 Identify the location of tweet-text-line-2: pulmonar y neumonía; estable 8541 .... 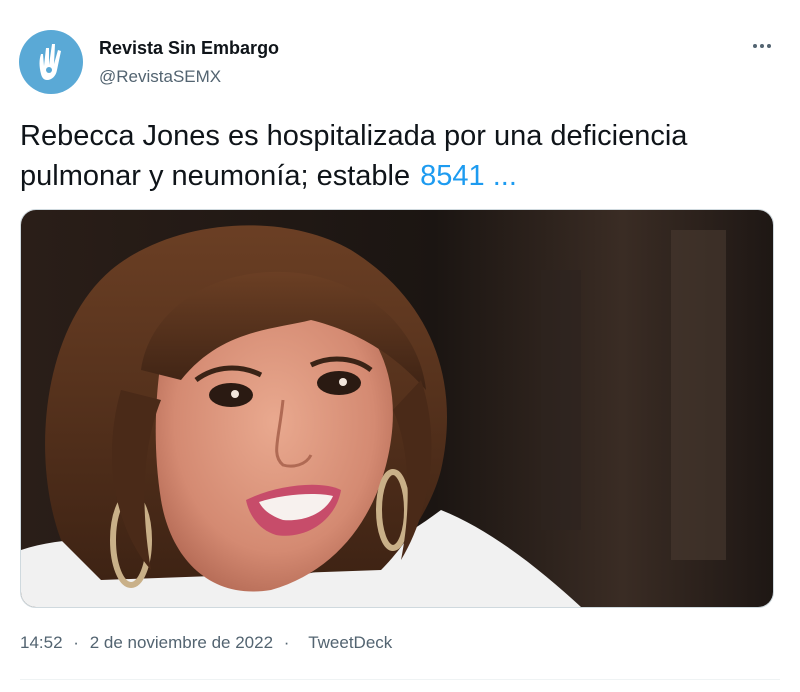
(400, 176).